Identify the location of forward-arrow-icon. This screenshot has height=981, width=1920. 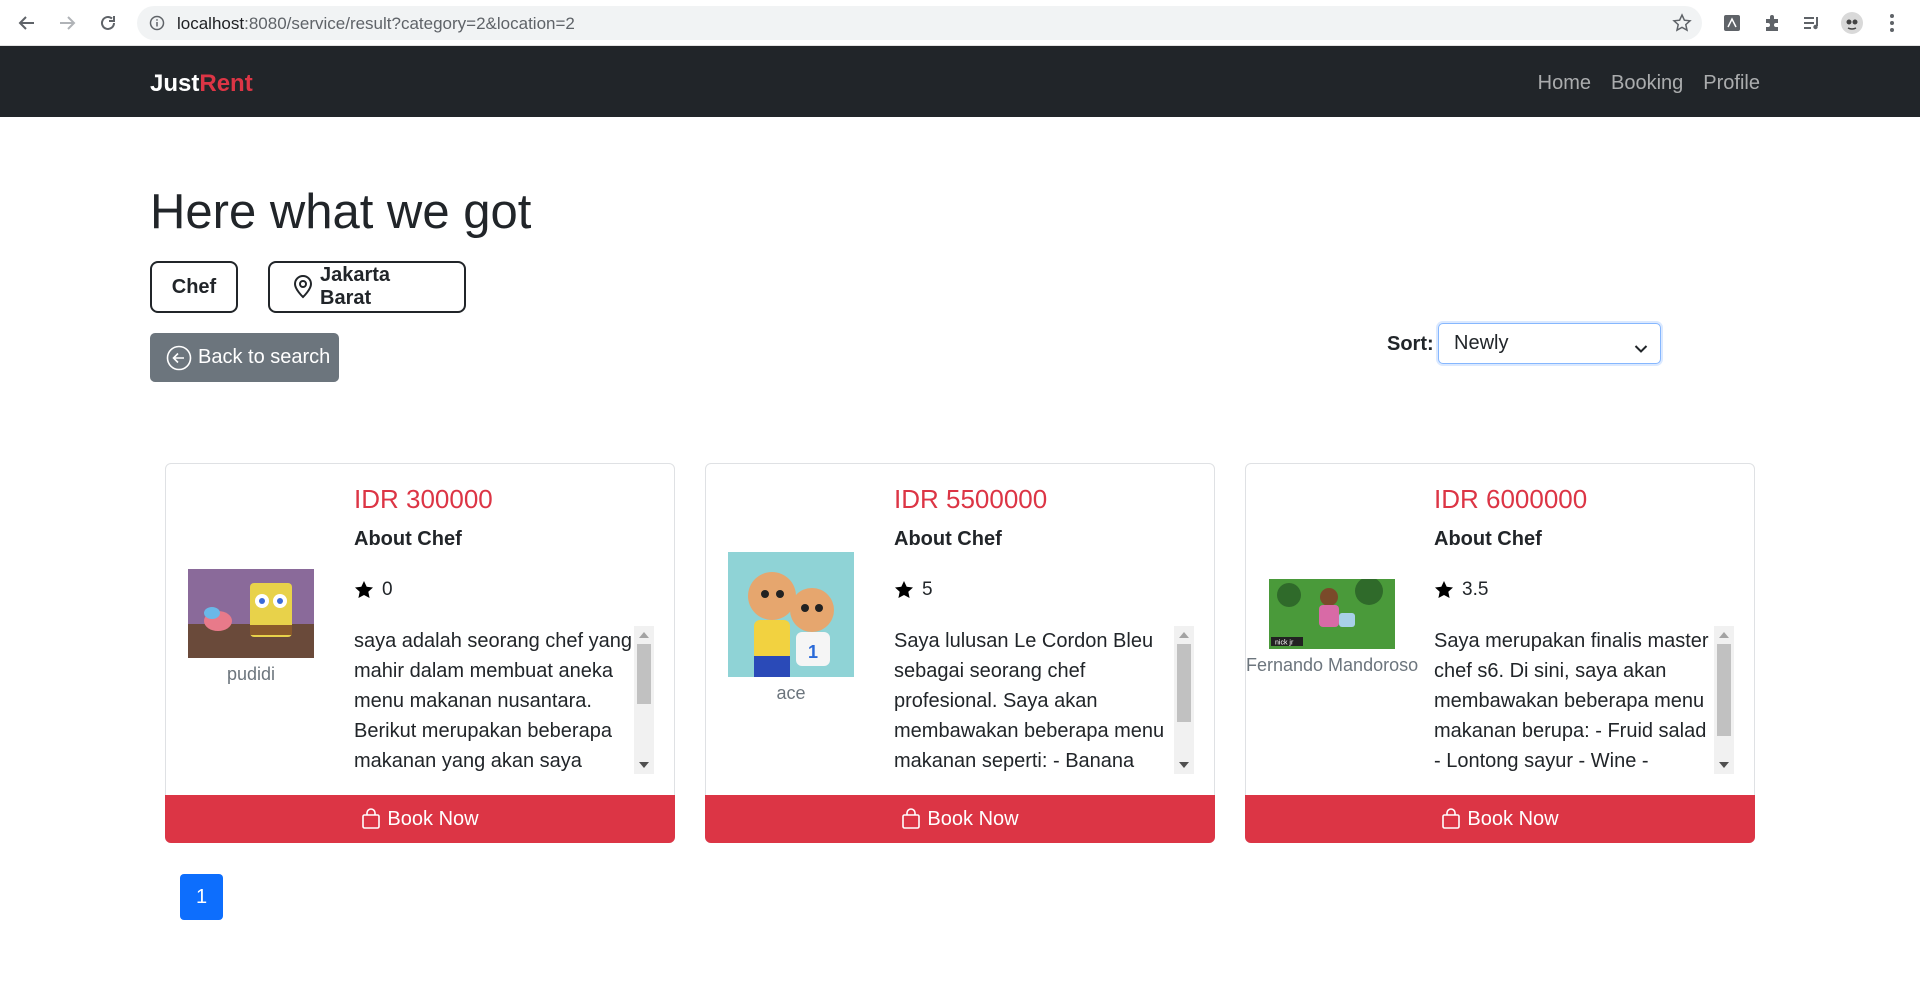
(67, 23).